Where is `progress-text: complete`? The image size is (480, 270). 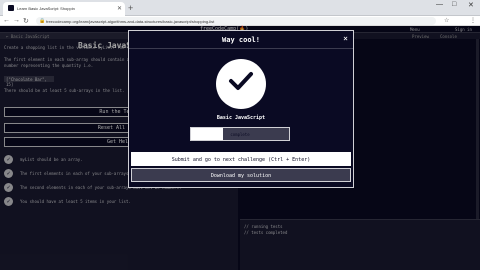
progress-text: complete is located at coordinates (240, 134).